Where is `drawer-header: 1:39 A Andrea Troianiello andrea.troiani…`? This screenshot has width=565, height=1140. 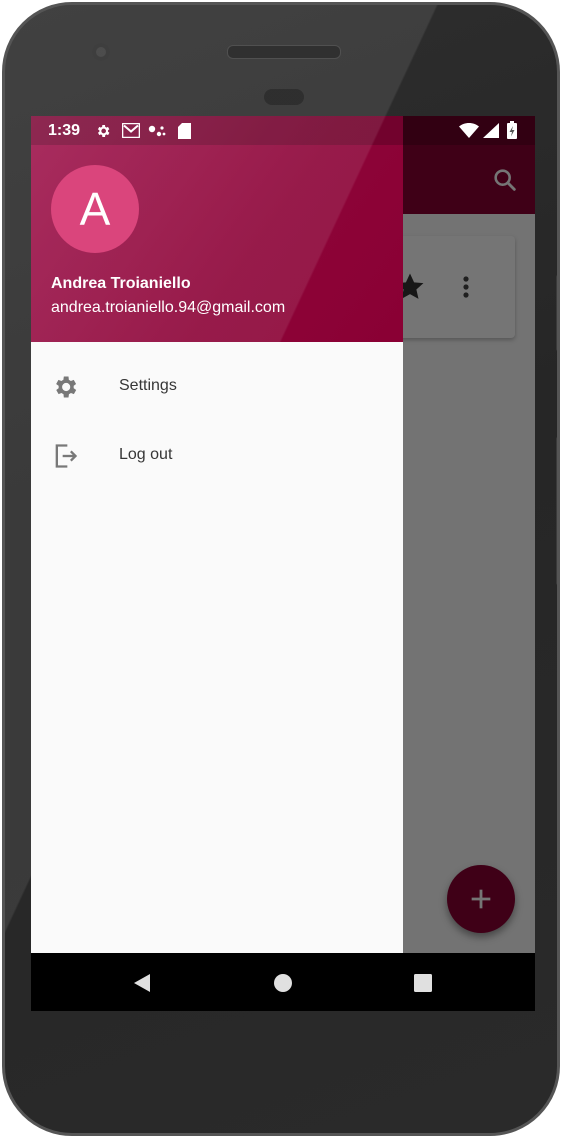
drawer-header: 1:39 A Andrea Troianiello andrea.troiani… is located at coordinates (217, 229).